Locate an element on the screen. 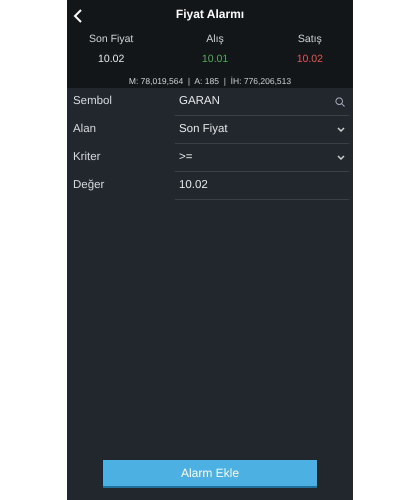 The width and height of the screenshot is (420, 500). field-label: Değer is located at coordinates (89, 186).